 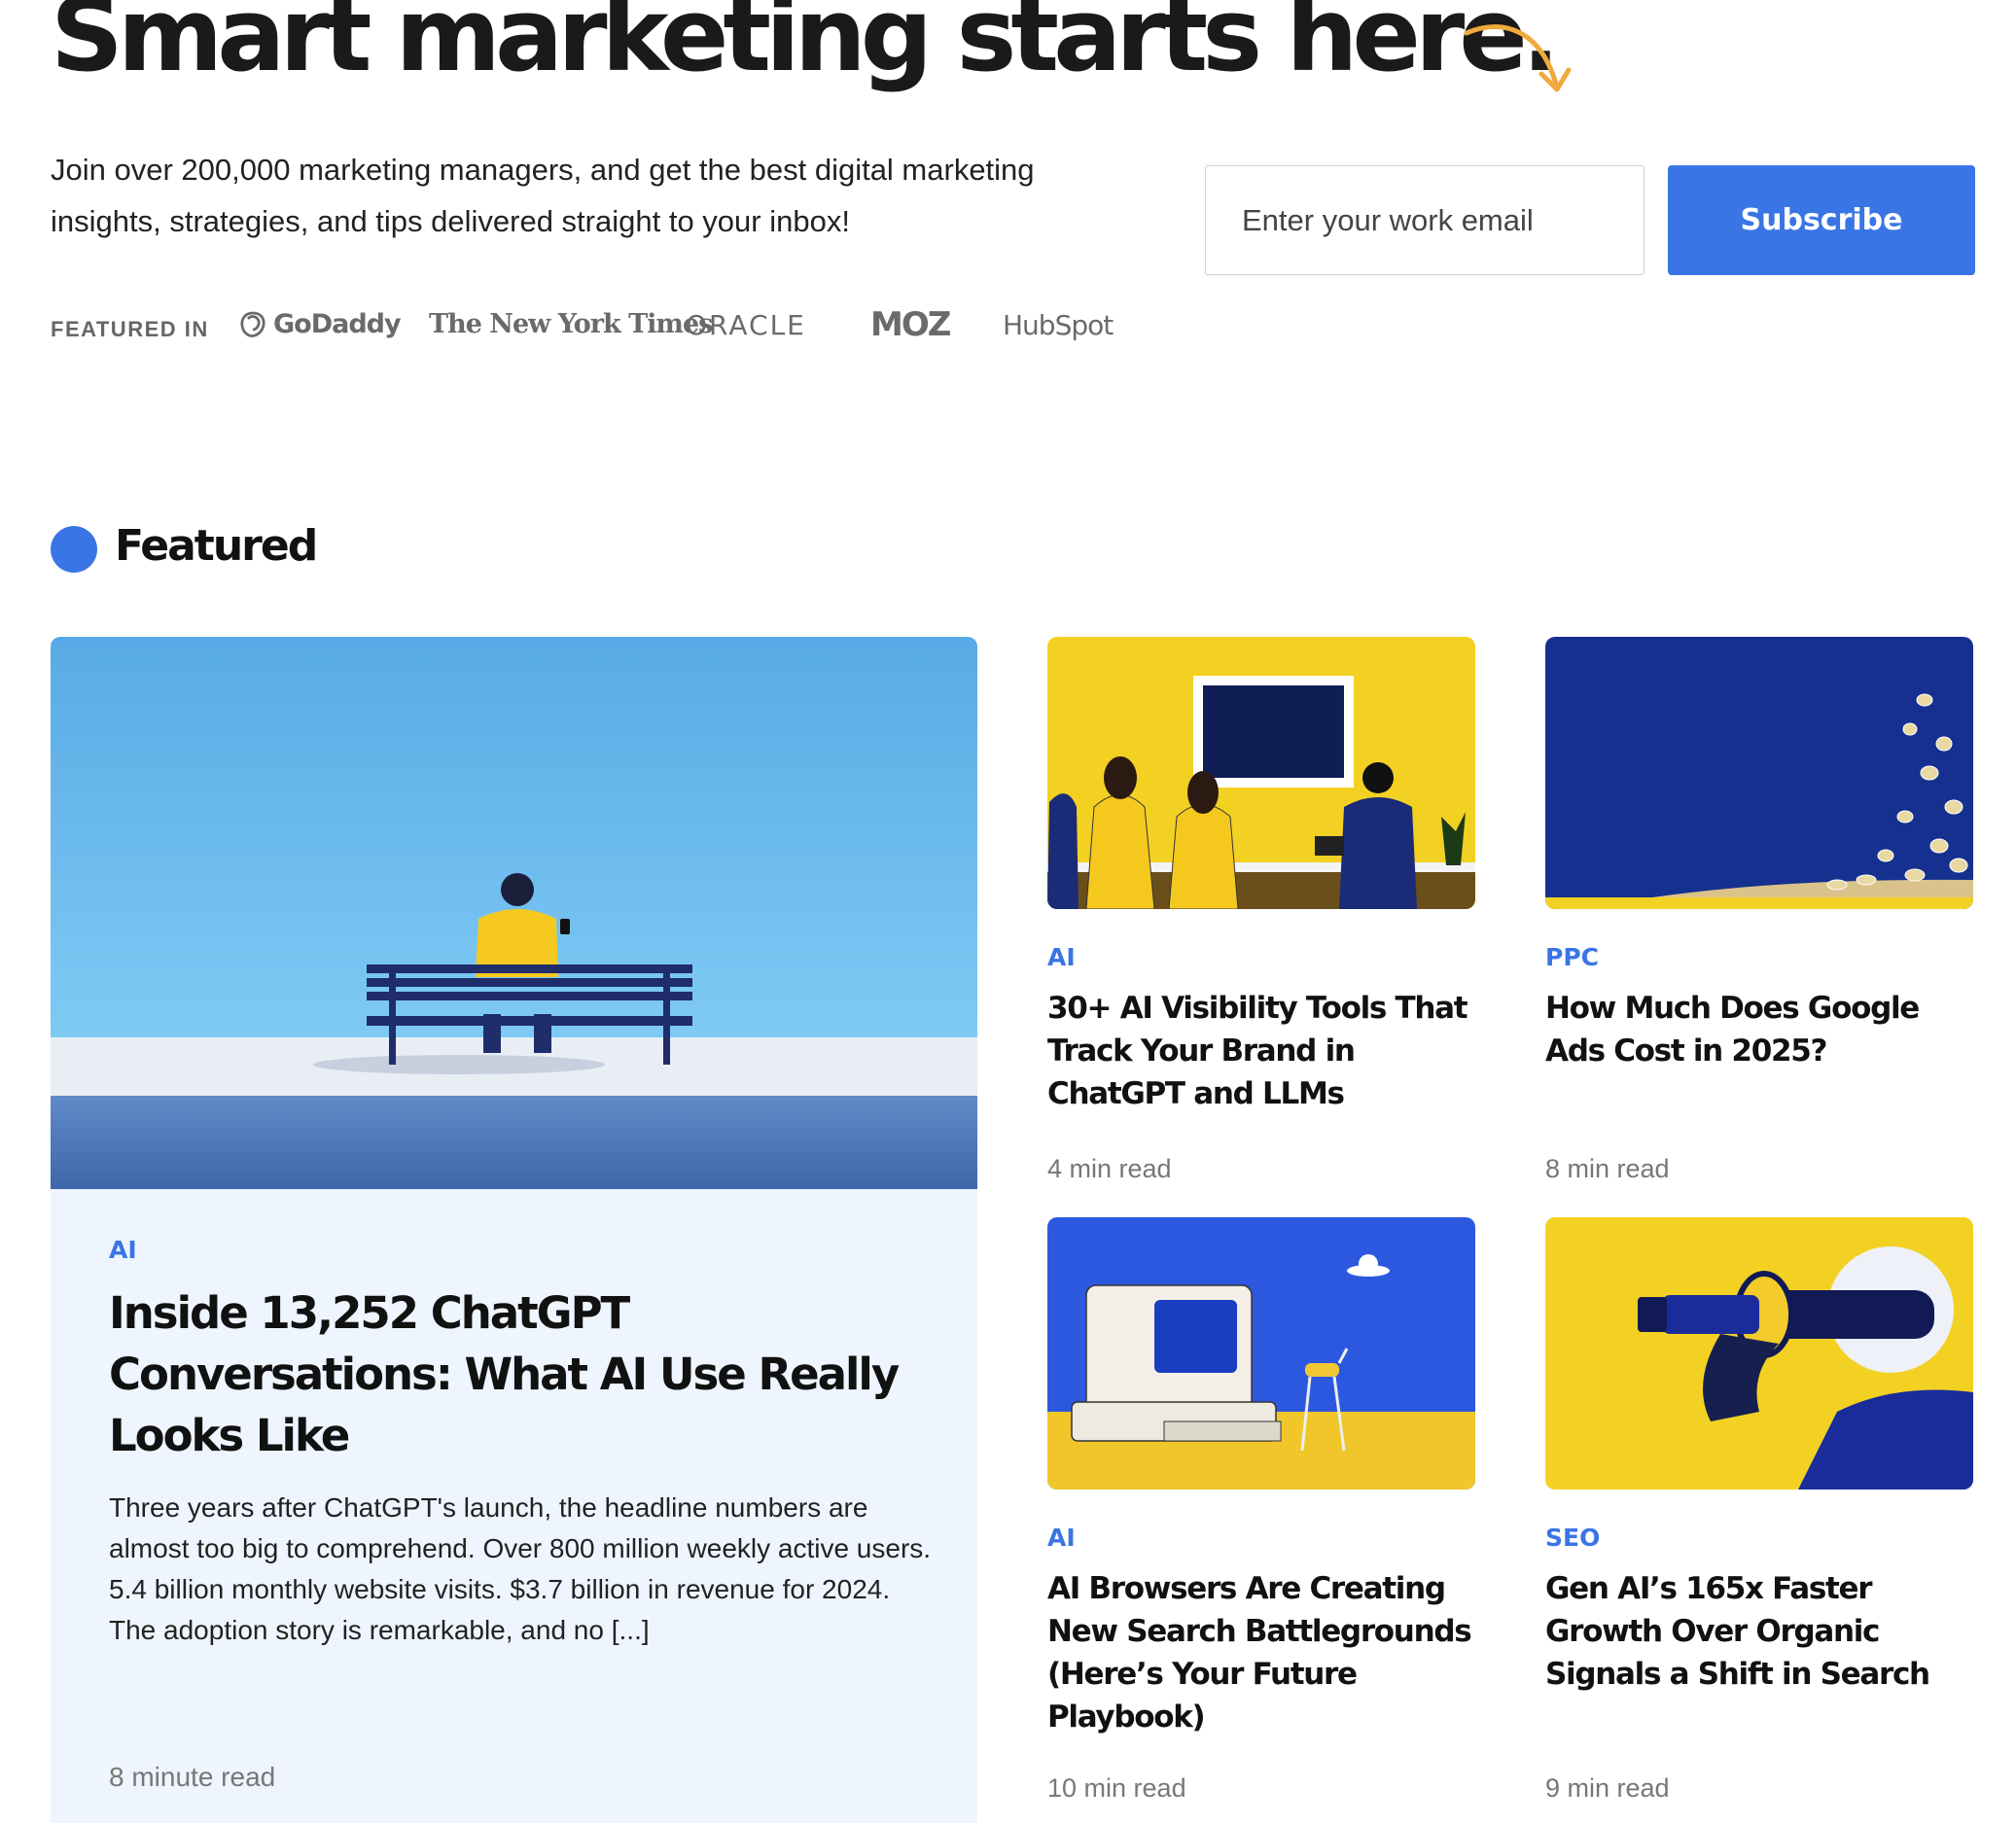 I want to click on hubspot-logo: HubSpot, so click(x=1058, y=325).